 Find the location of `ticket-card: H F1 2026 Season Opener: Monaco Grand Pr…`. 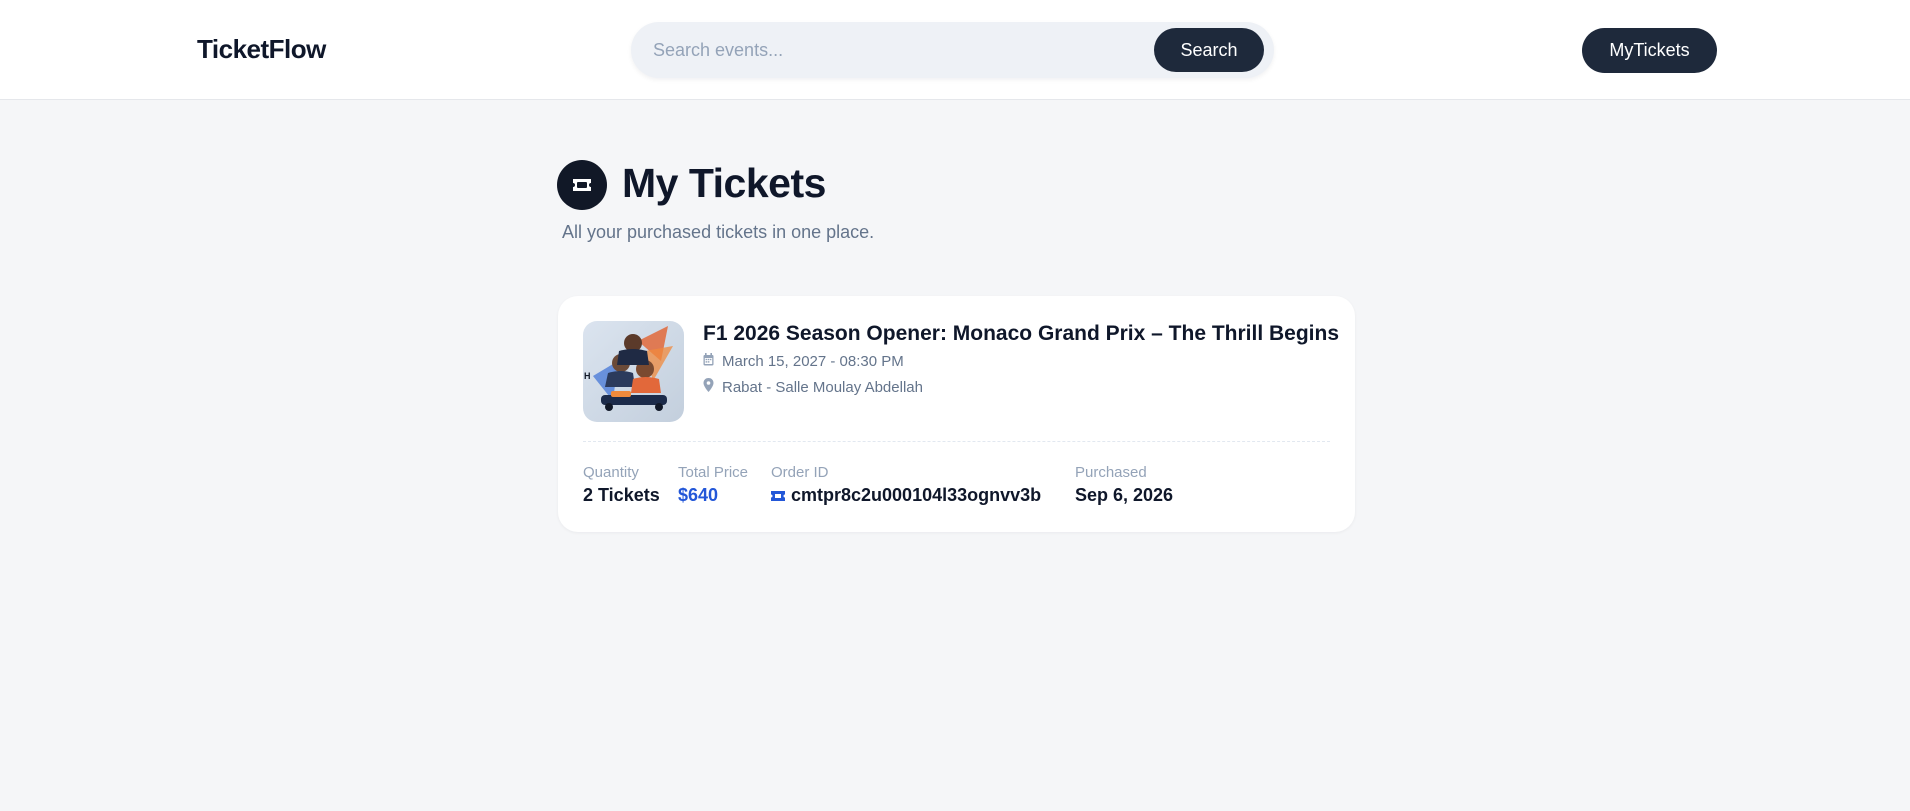

ticket-card: H F1 2026 Season Opener: Monaco Grand Pr… is located at coordinates (956, 414).